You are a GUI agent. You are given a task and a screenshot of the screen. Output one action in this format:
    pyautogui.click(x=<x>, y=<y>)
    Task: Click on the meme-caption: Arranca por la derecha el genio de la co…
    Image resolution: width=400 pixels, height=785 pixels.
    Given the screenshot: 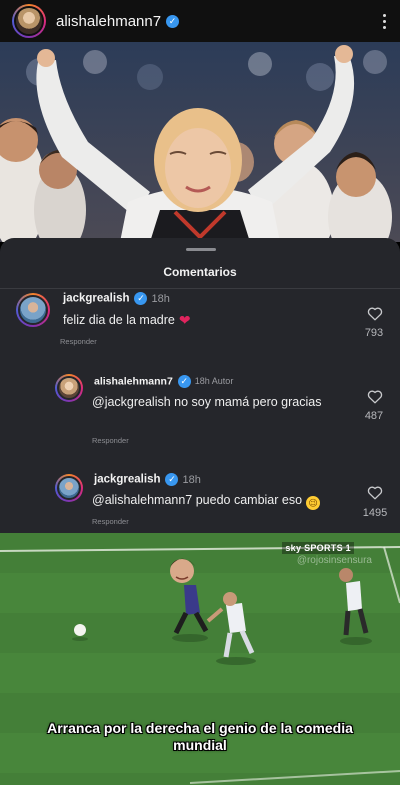 What is the action you would take?
    pyautogui.click(x=200, y=736)
    